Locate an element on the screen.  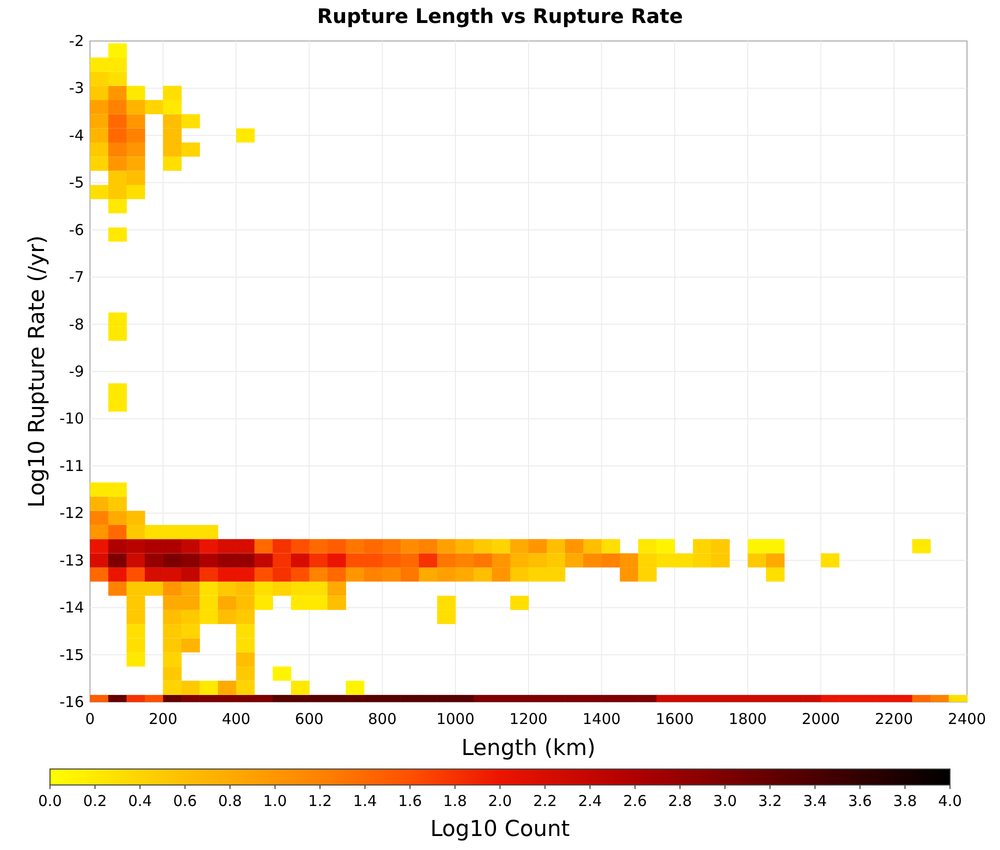
tick-label: 1.0 is located at coordinates (275, 801).